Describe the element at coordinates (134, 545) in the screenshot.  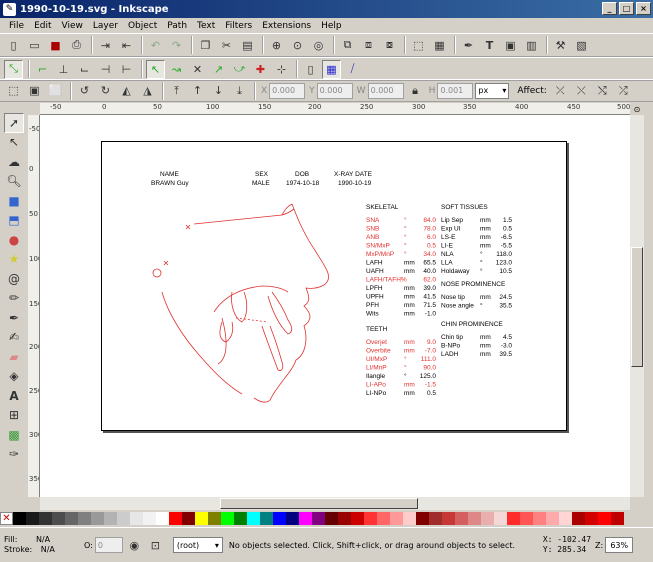
I see `eye-icon: ◉` at that location.